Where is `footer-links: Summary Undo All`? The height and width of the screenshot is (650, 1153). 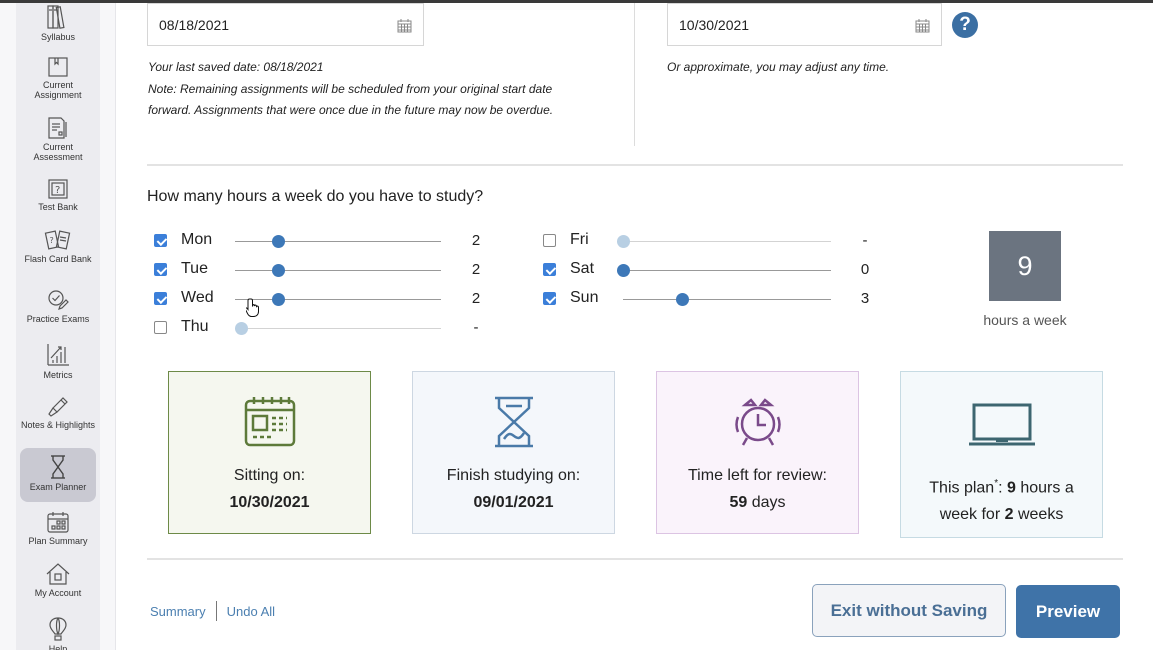 footer-links: Summary Undo All is located at coordinates (212, 611).